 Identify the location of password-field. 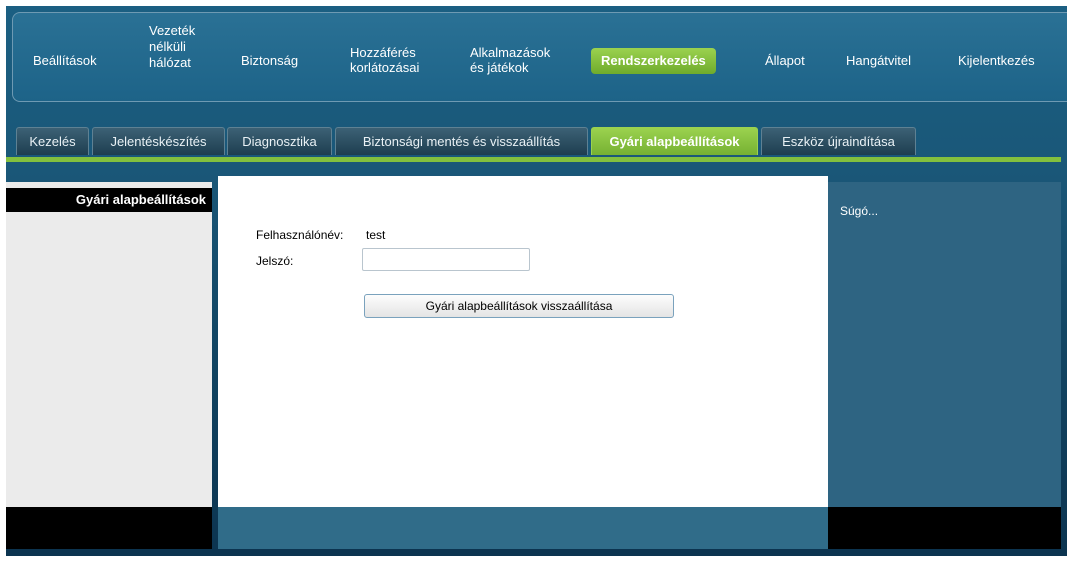
(446, 259).